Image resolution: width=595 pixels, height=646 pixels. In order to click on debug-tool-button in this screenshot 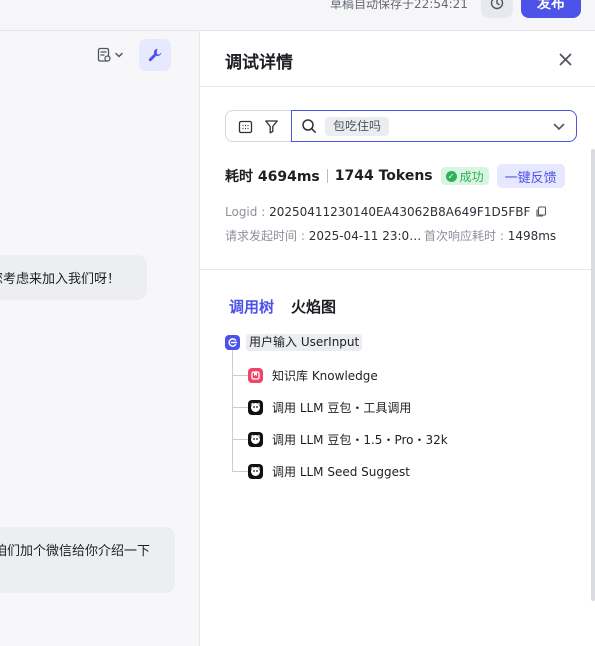, I will do `click(155, 55)`.